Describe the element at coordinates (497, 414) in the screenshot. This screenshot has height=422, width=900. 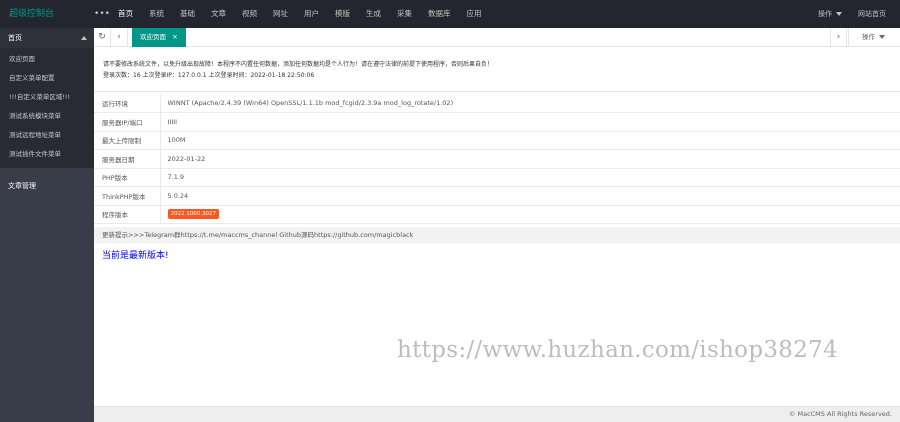
I see `footer: © MacCMS All Rights Reserved.` at that location.